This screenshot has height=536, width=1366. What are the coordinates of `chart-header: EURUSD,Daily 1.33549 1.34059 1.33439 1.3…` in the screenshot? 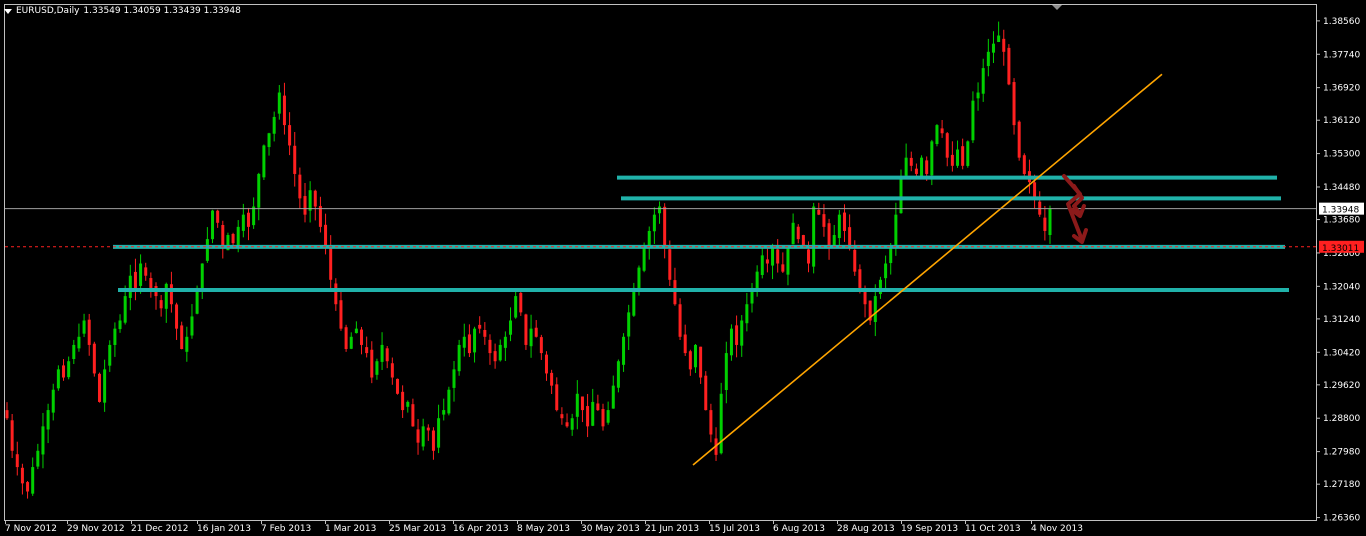 It's located at (122, 11).